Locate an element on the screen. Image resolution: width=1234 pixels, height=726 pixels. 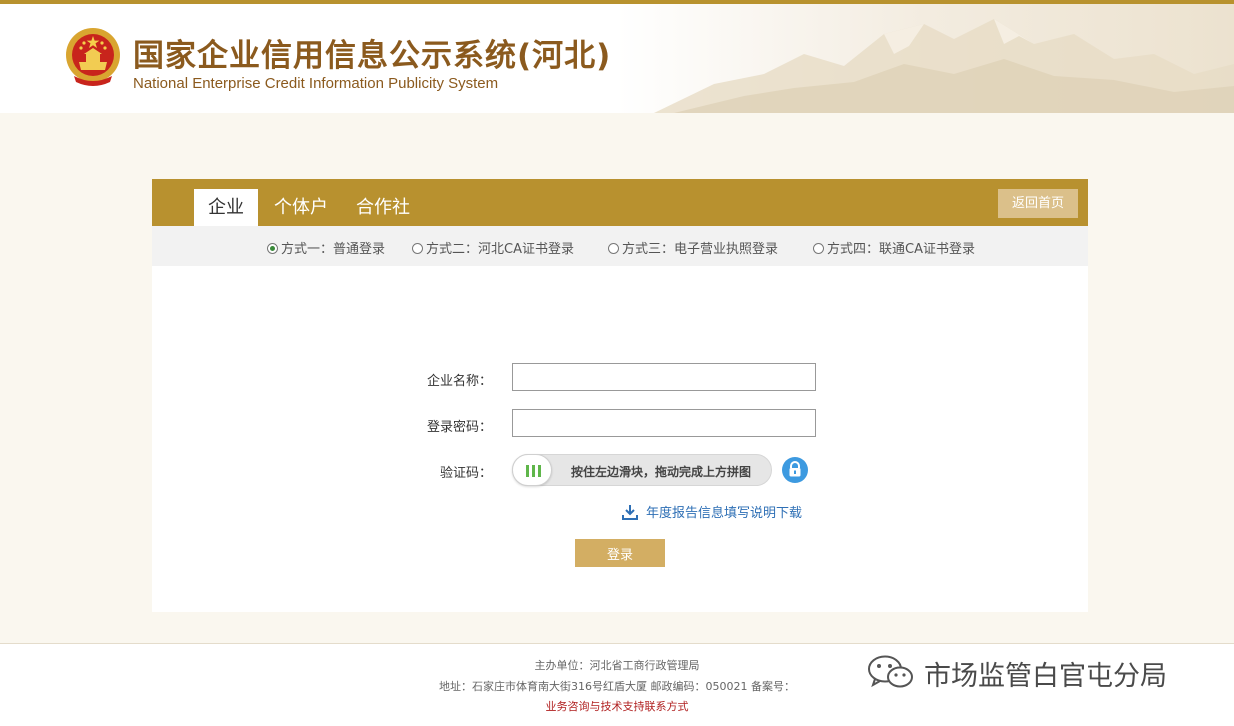
login-method-unicom-ca: 方式四：联通CA证书登录 is located at coordinates (894, 247).